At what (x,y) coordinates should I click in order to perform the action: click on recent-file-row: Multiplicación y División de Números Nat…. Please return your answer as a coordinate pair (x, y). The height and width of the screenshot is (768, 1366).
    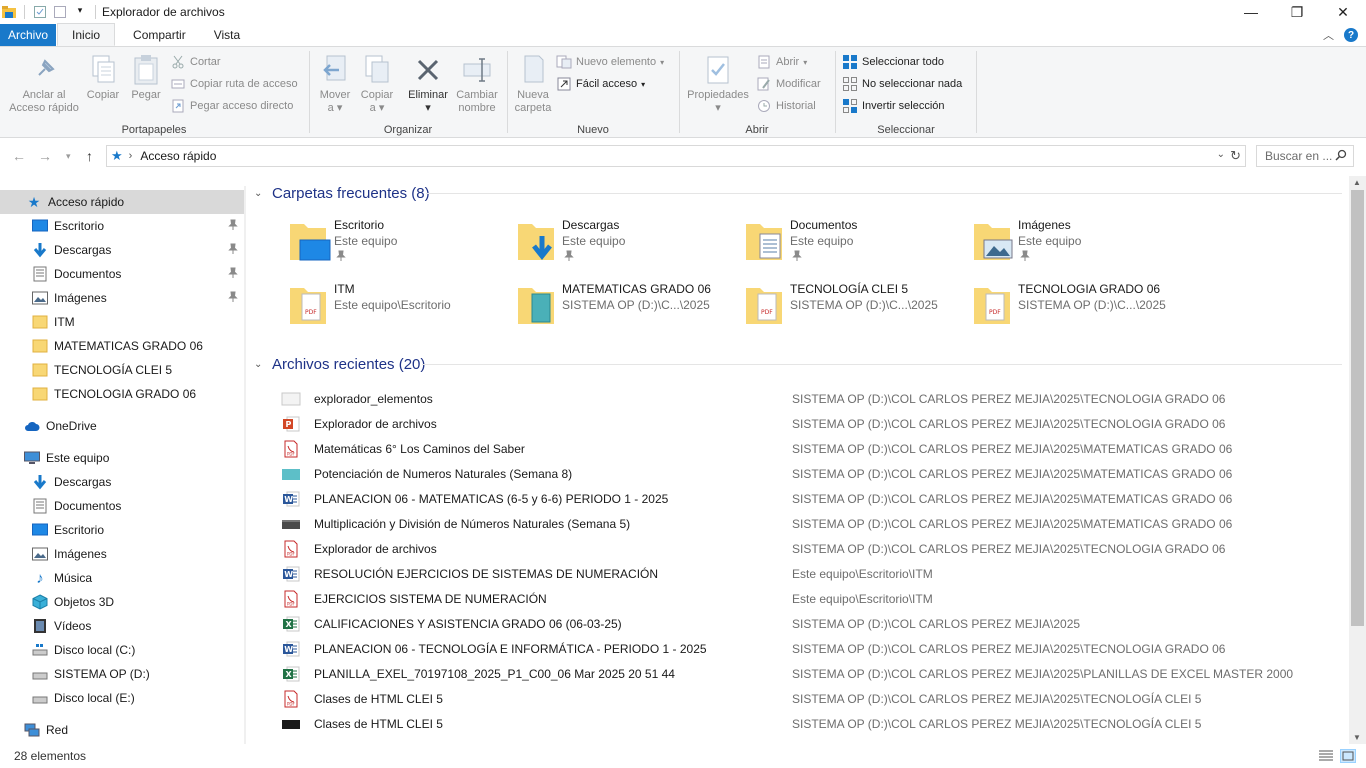
    Looking at the image, I should click on (810, 523).